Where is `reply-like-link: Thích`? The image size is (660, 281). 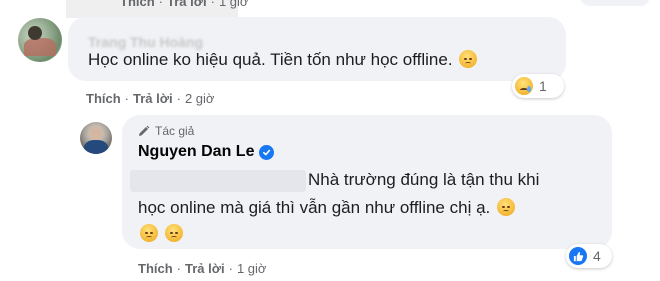
reply-like-link: Thích is located at coordinates (155, 268).